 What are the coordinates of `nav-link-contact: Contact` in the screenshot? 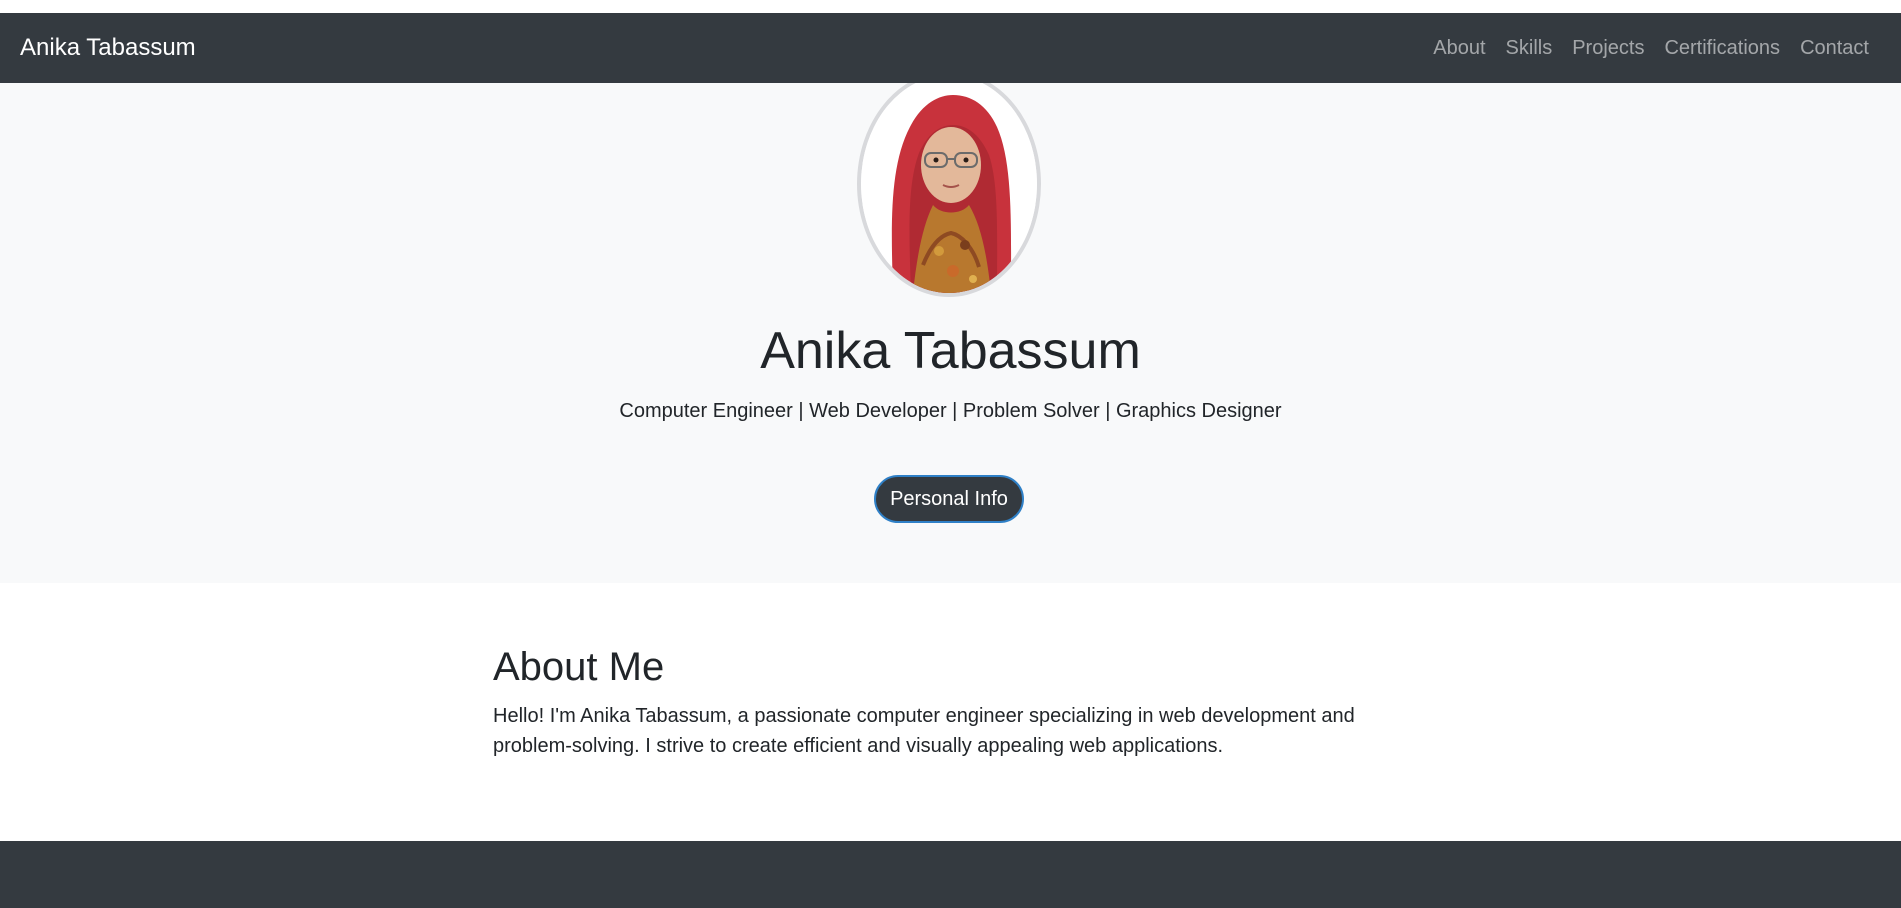 It's located at (1834, 48).